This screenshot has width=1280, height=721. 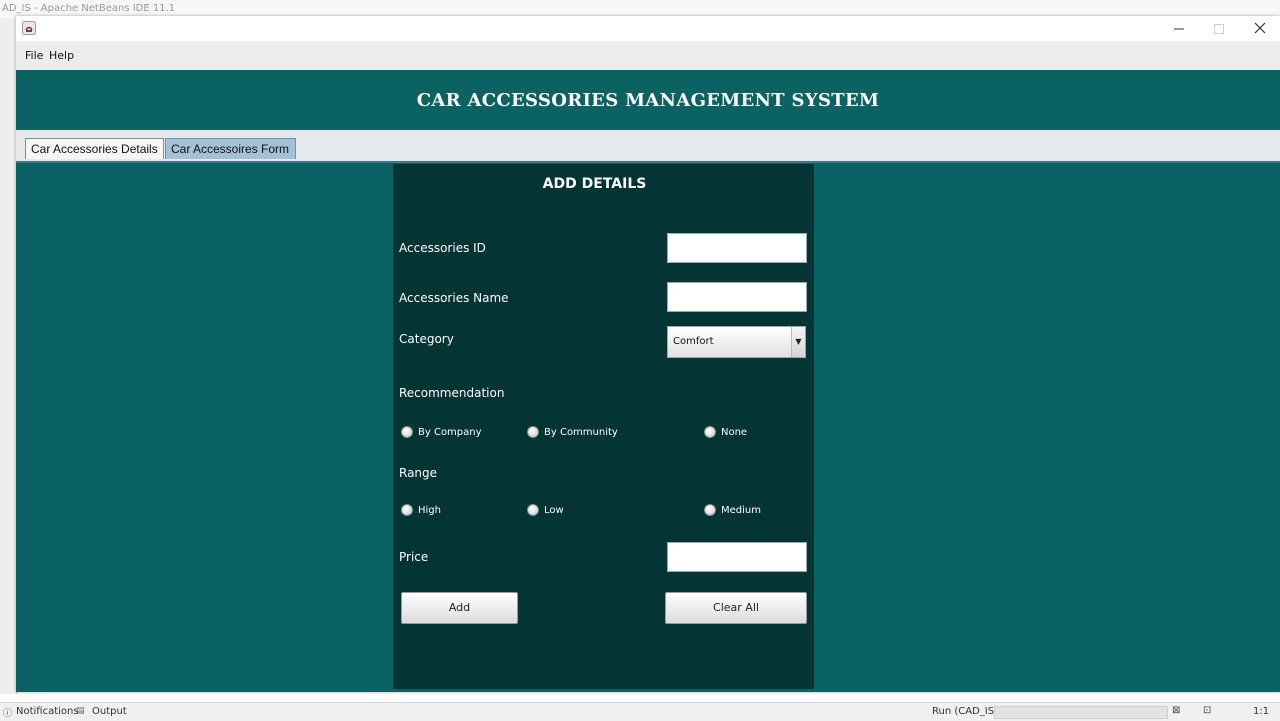 I want to click on radio-medium: Medium, so click(x=732, y=510).